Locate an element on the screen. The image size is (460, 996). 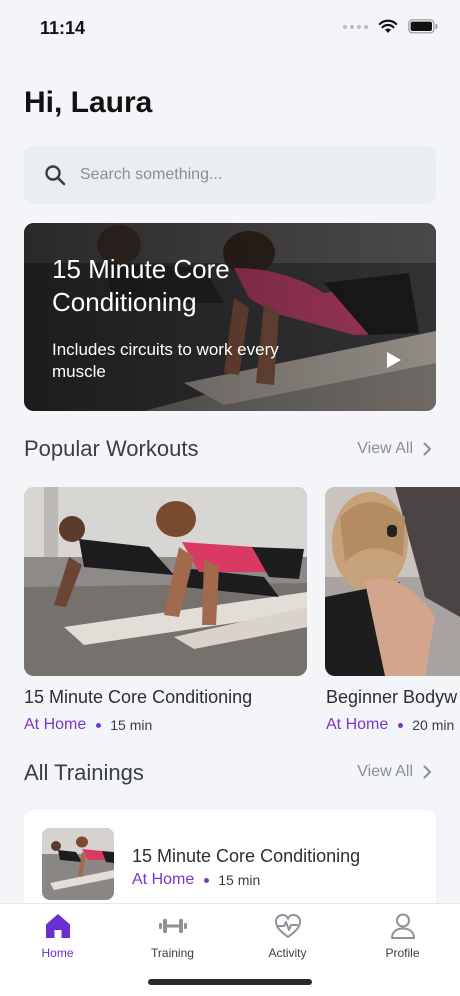
search-input is located at coordinates (240, 175).